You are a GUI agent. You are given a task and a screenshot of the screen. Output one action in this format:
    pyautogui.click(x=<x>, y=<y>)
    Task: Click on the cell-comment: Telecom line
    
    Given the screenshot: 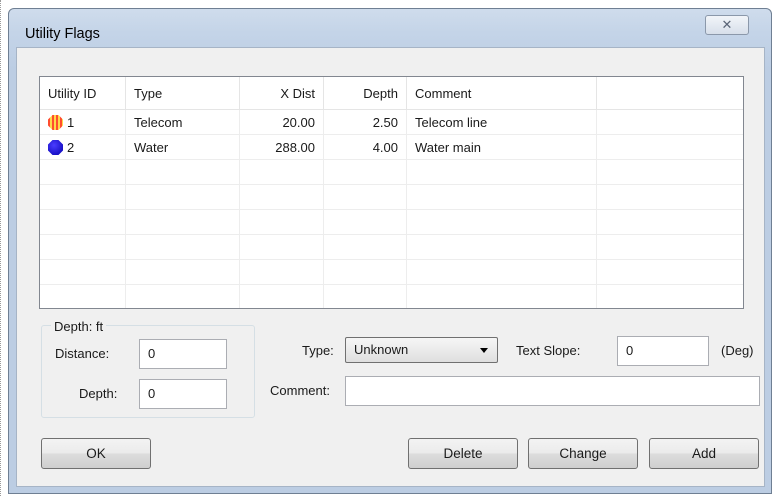 What is the action you would take?
    pyautogui.click(x=502, y=122)
    